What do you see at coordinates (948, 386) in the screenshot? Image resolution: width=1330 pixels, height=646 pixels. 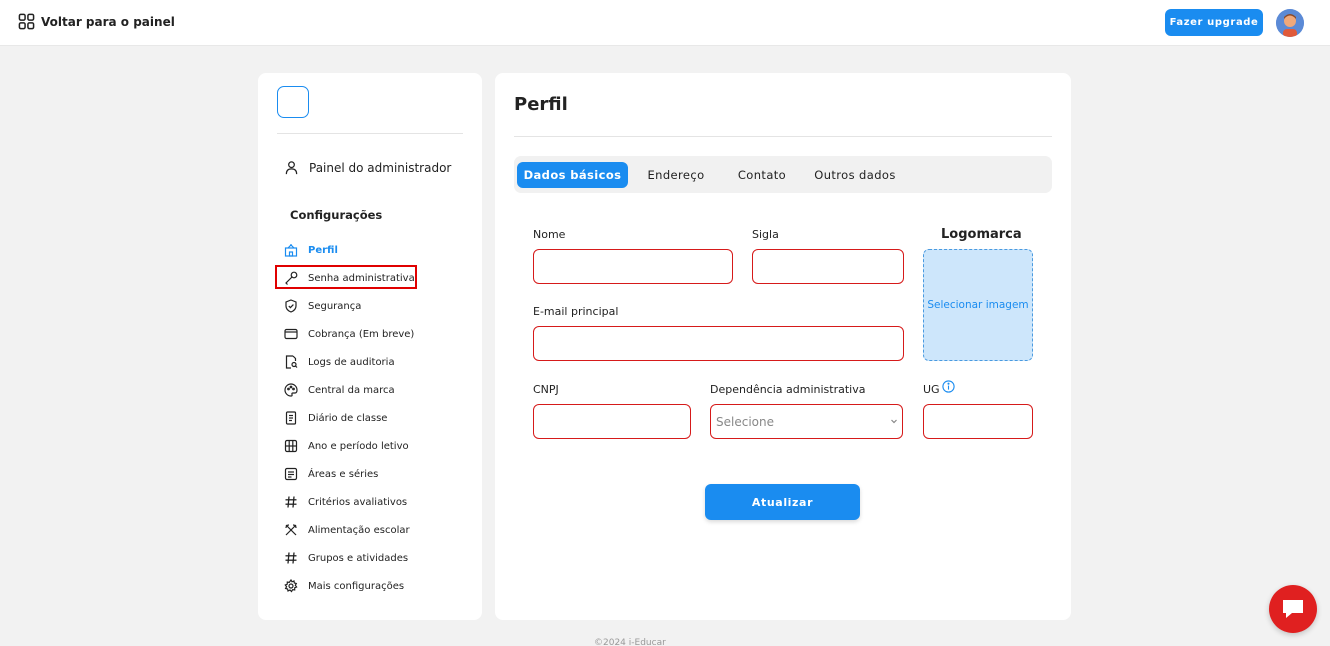 I see `info-icon` at bounding box center [948, 386].